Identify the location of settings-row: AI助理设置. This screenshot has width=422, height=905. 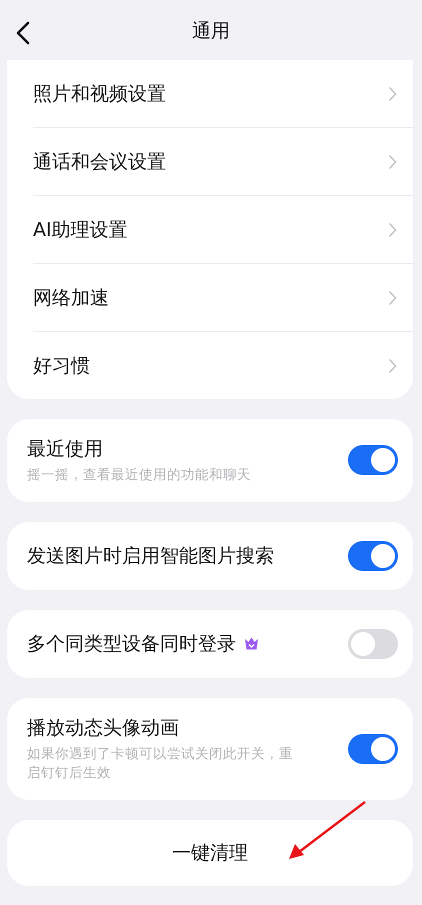
(223, 229).